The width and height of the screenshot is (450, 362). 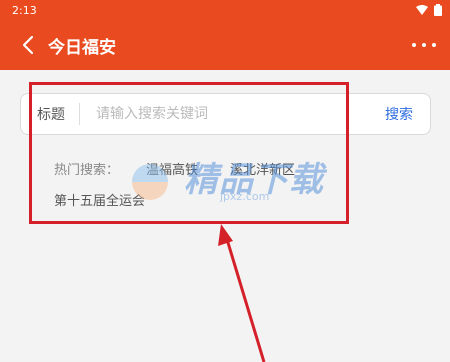 What do you see at coordinates (242, 293) in the screenshot?
I see `annotation-arrow` at bounding box center [242, 293].